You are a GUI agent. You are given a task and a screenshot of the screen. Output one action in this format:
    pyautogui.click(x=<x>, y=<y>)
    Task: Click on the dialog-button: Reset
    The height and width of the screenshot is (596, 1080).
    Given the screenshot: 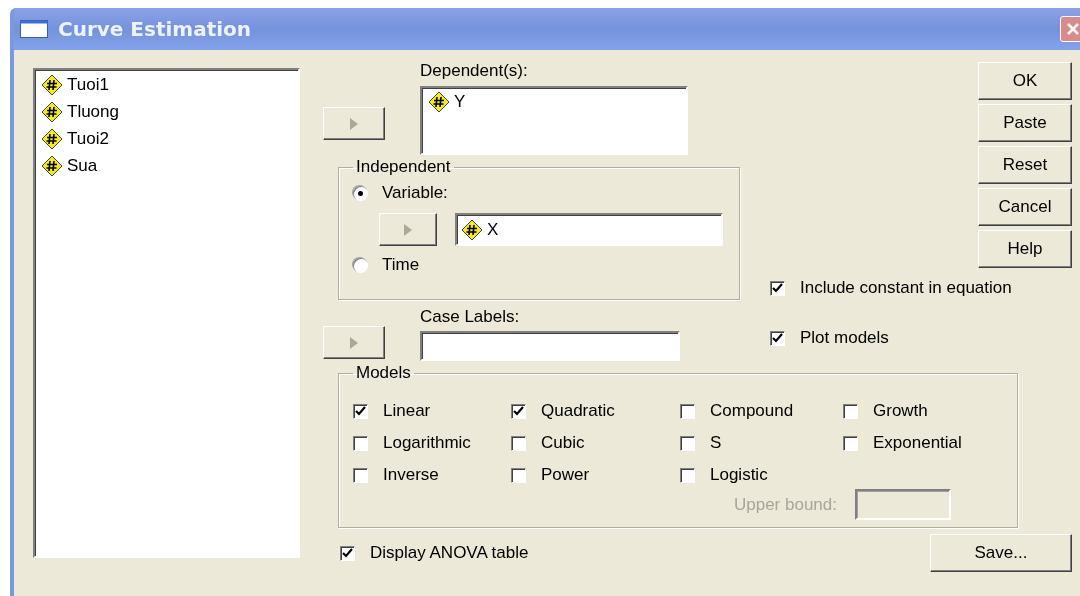 What is the action you would take?
    pyautogui.click(x=1025, y=165)
    